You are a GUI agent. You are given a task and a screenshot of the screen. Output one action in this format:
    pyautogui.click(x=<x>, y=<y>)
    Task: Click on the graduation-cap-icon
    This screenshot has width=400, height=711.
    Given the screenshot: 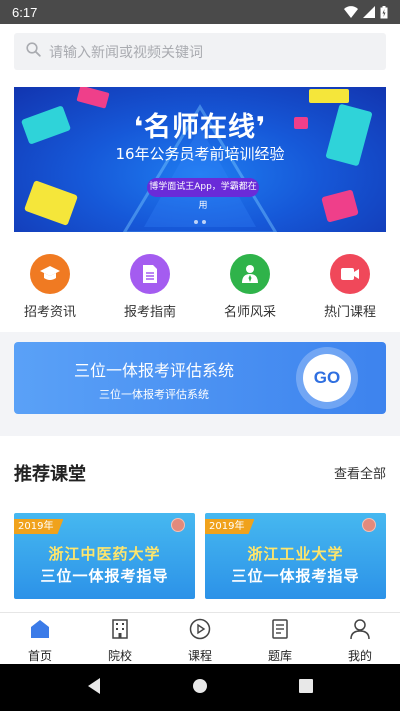 What is the action you would take?
    pyautogui.click(x=50, y=274)
    